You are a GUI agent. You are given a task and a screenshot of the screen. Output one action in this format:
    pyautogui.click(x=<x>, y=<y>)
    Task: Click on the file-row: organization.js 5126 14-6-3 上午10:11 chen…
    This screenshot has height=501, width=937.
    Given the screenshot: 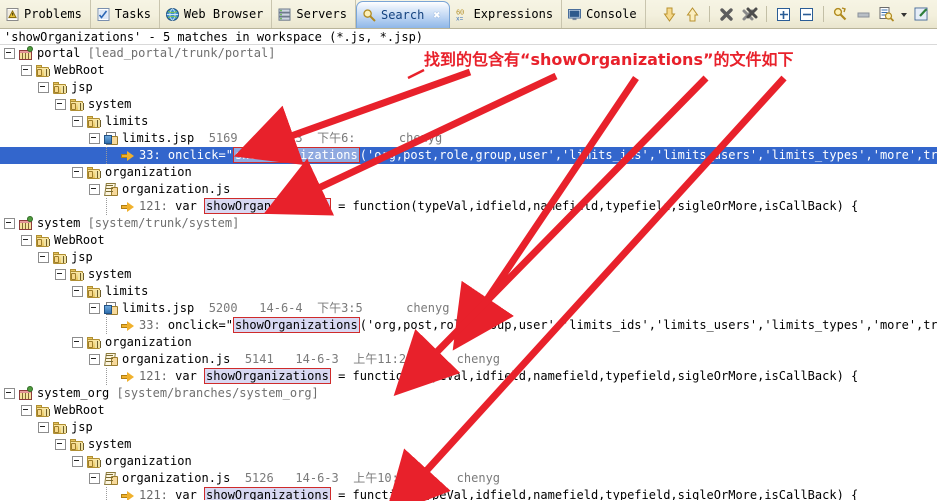 What is the action you would take?
    pyautogui.click(x=468, y=478)
    